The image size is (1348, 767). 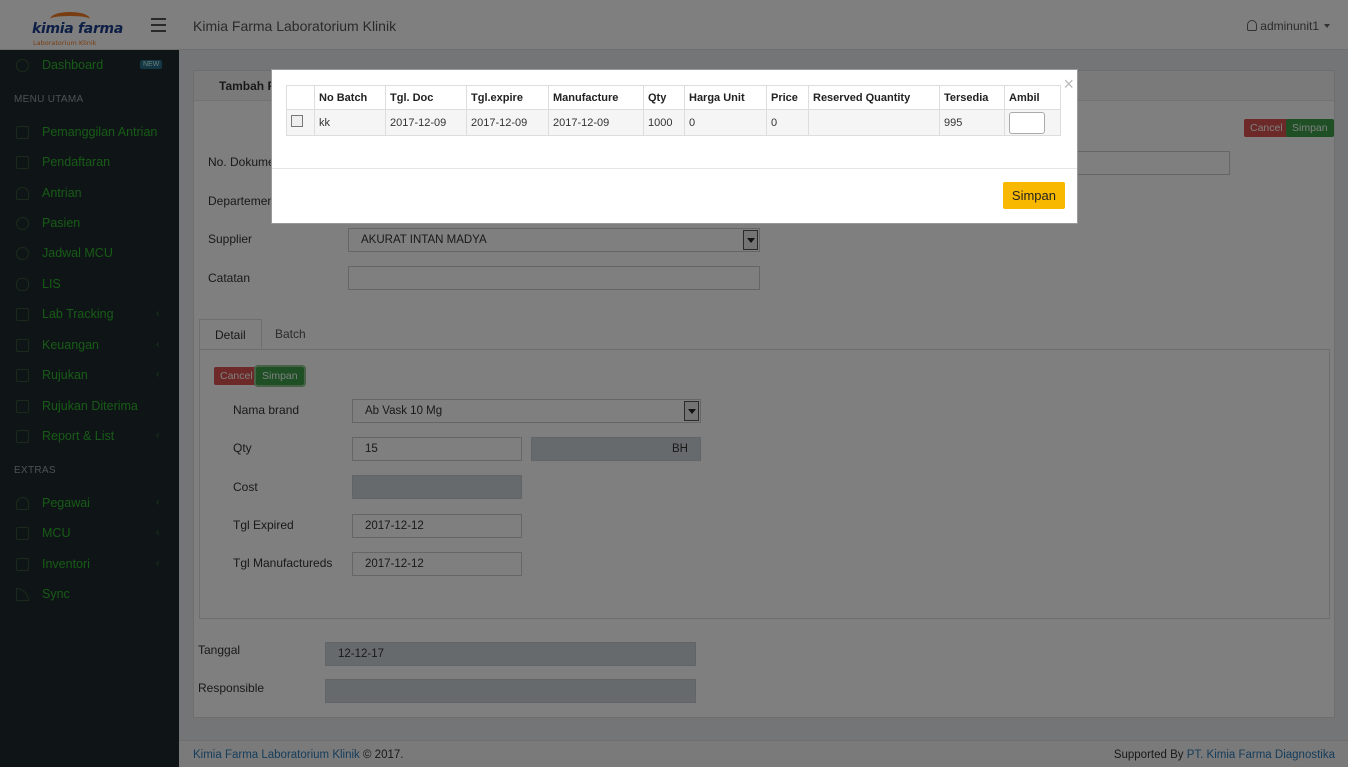 What do you see at coordinates (596, 97) in the screenshot?
I see `table-header: Manufacture` at bounding box center [596, 97].